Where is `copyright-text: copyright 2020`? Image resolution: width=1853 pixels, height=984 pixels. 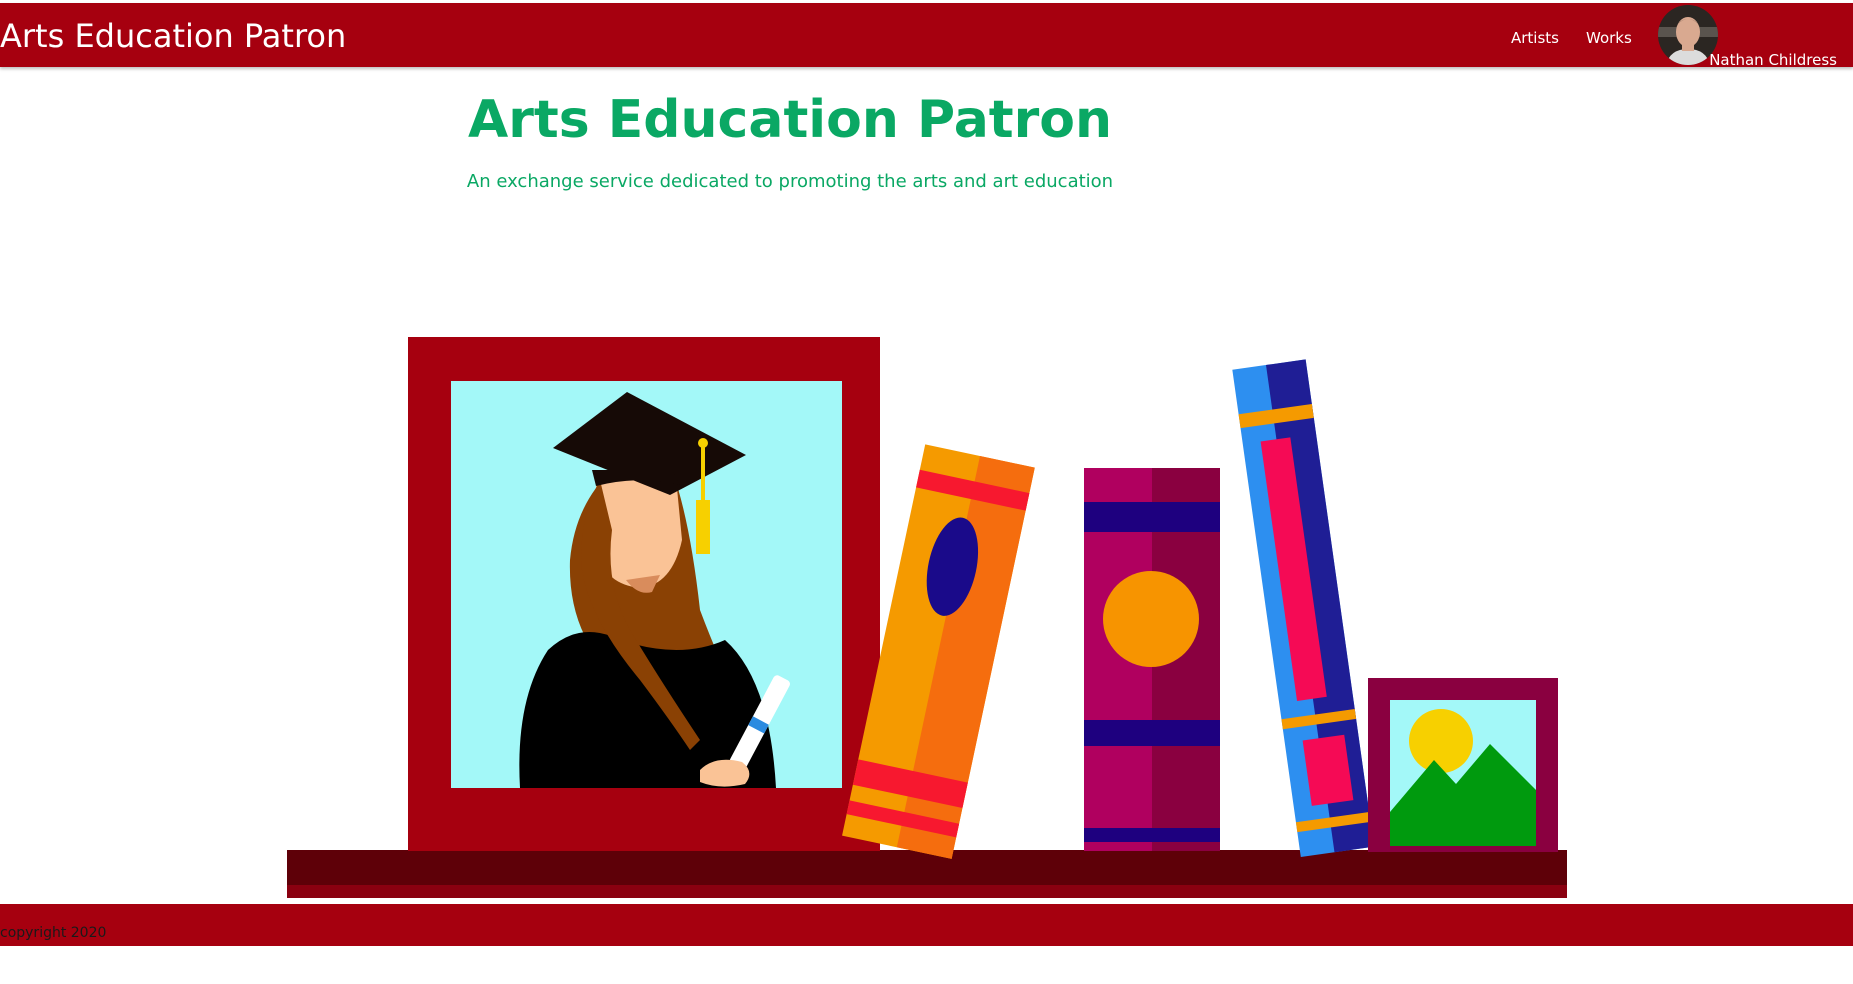 copyright-text: copyright 2020 is located at coordinates (53, 933).